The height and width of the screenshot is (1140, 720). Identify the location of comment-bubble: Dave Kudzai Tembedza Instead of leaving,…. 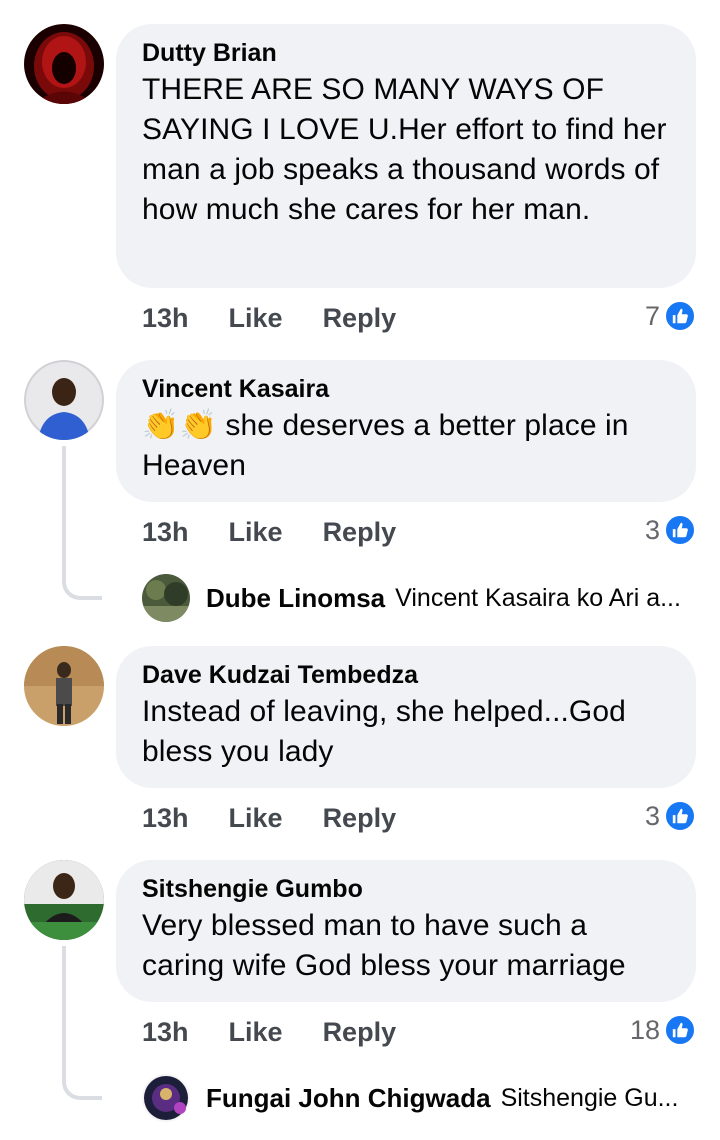
(406, 717).